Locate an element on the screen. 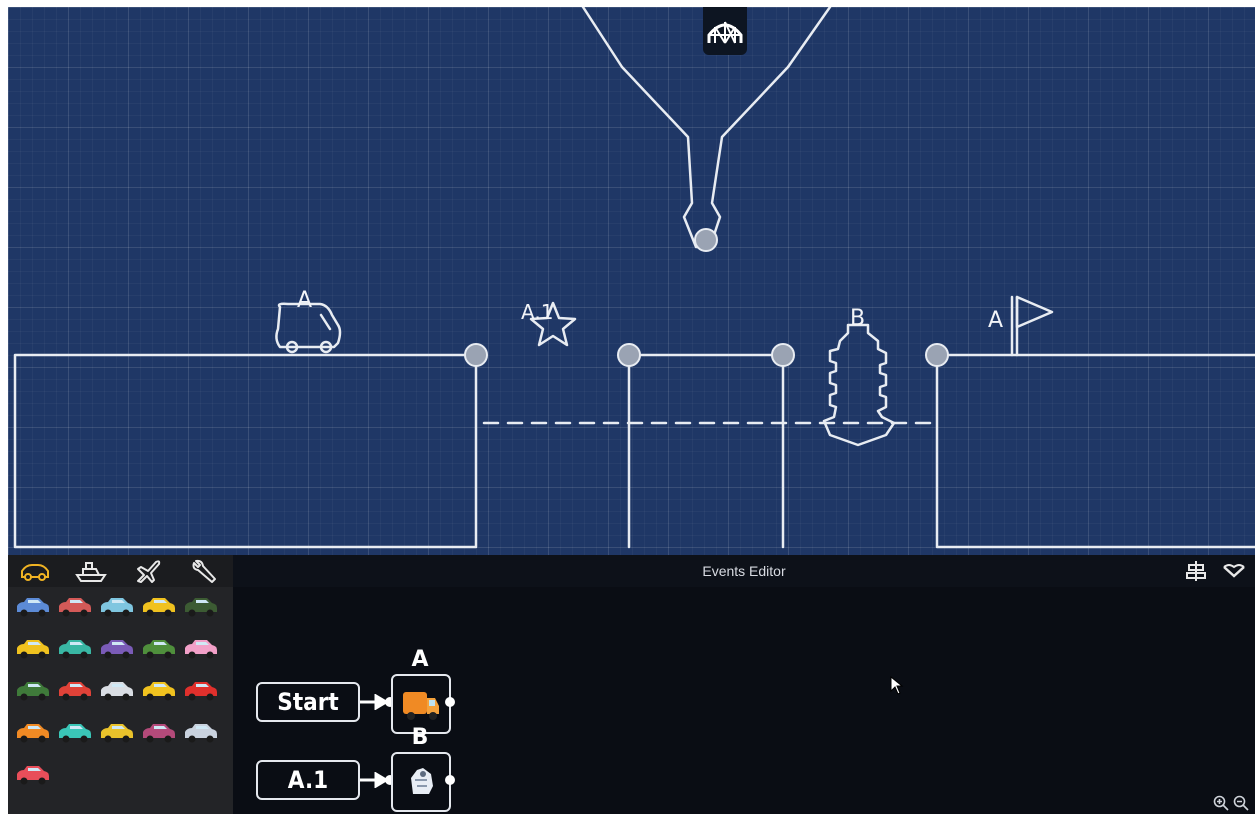 The height and width of the screenshot is (815, 1255). vehicle-school-bus is located at coordinates (159, 607).